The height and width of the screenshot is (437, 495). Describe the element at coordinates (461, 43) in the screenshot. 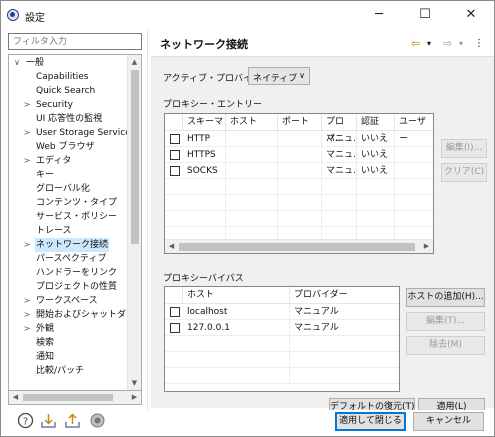

I see `forward-menu-chevron-icon: ▾` at that location.